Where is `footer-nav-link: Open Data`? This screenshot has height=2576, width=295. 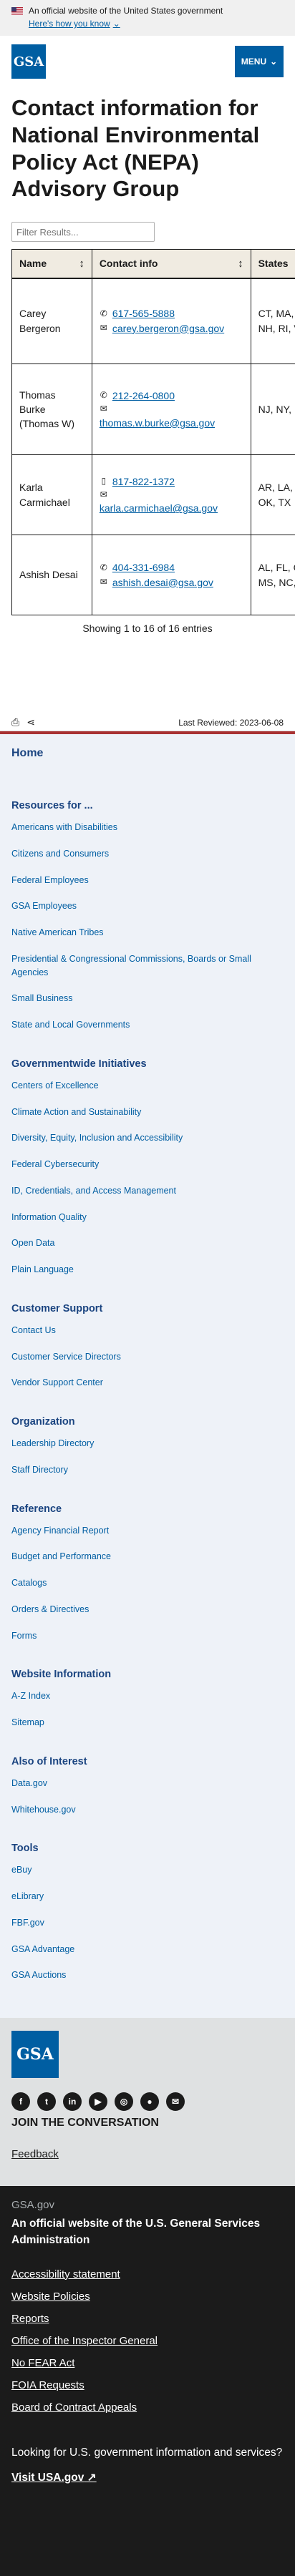 footer-nav-link: Open Data is located at coordinates (147, 1243).